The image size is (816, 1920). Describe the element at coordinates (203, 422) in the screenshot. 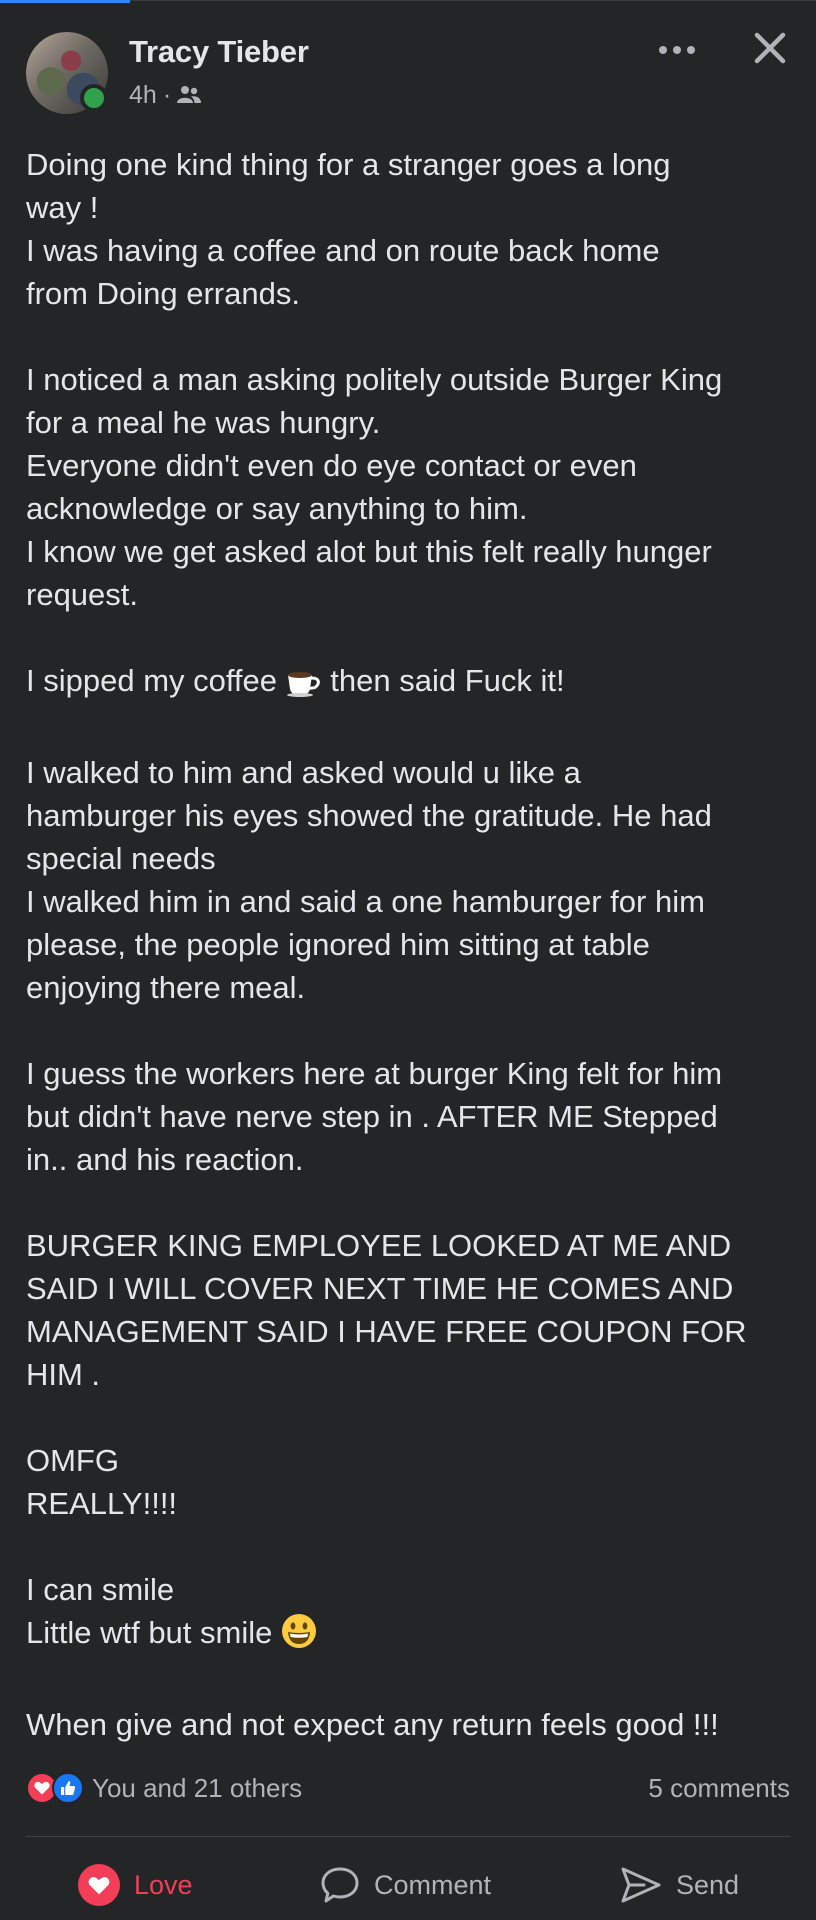

I see `text-line: for a meal he was hungry.` at that location.